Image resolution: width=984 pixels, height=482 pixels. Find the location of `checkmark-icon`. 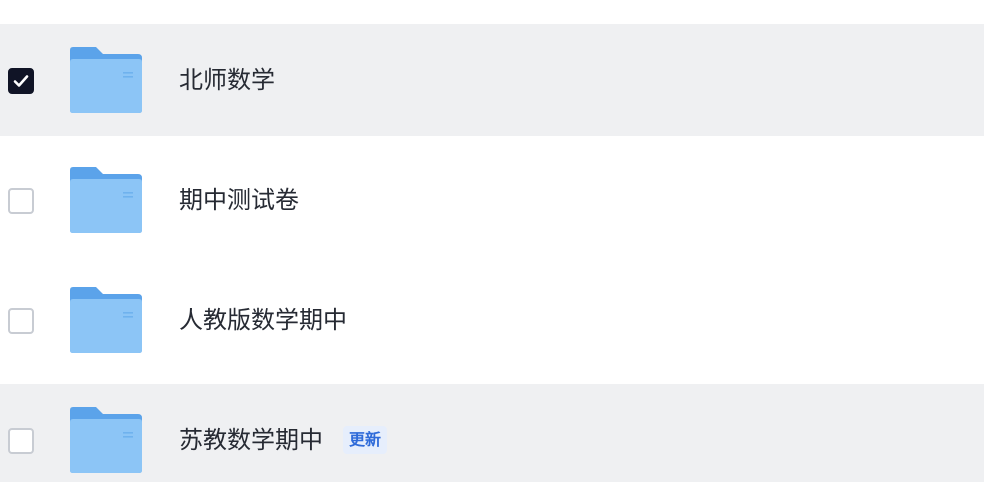

checkmark-icon is located at coordinates (21, 81).